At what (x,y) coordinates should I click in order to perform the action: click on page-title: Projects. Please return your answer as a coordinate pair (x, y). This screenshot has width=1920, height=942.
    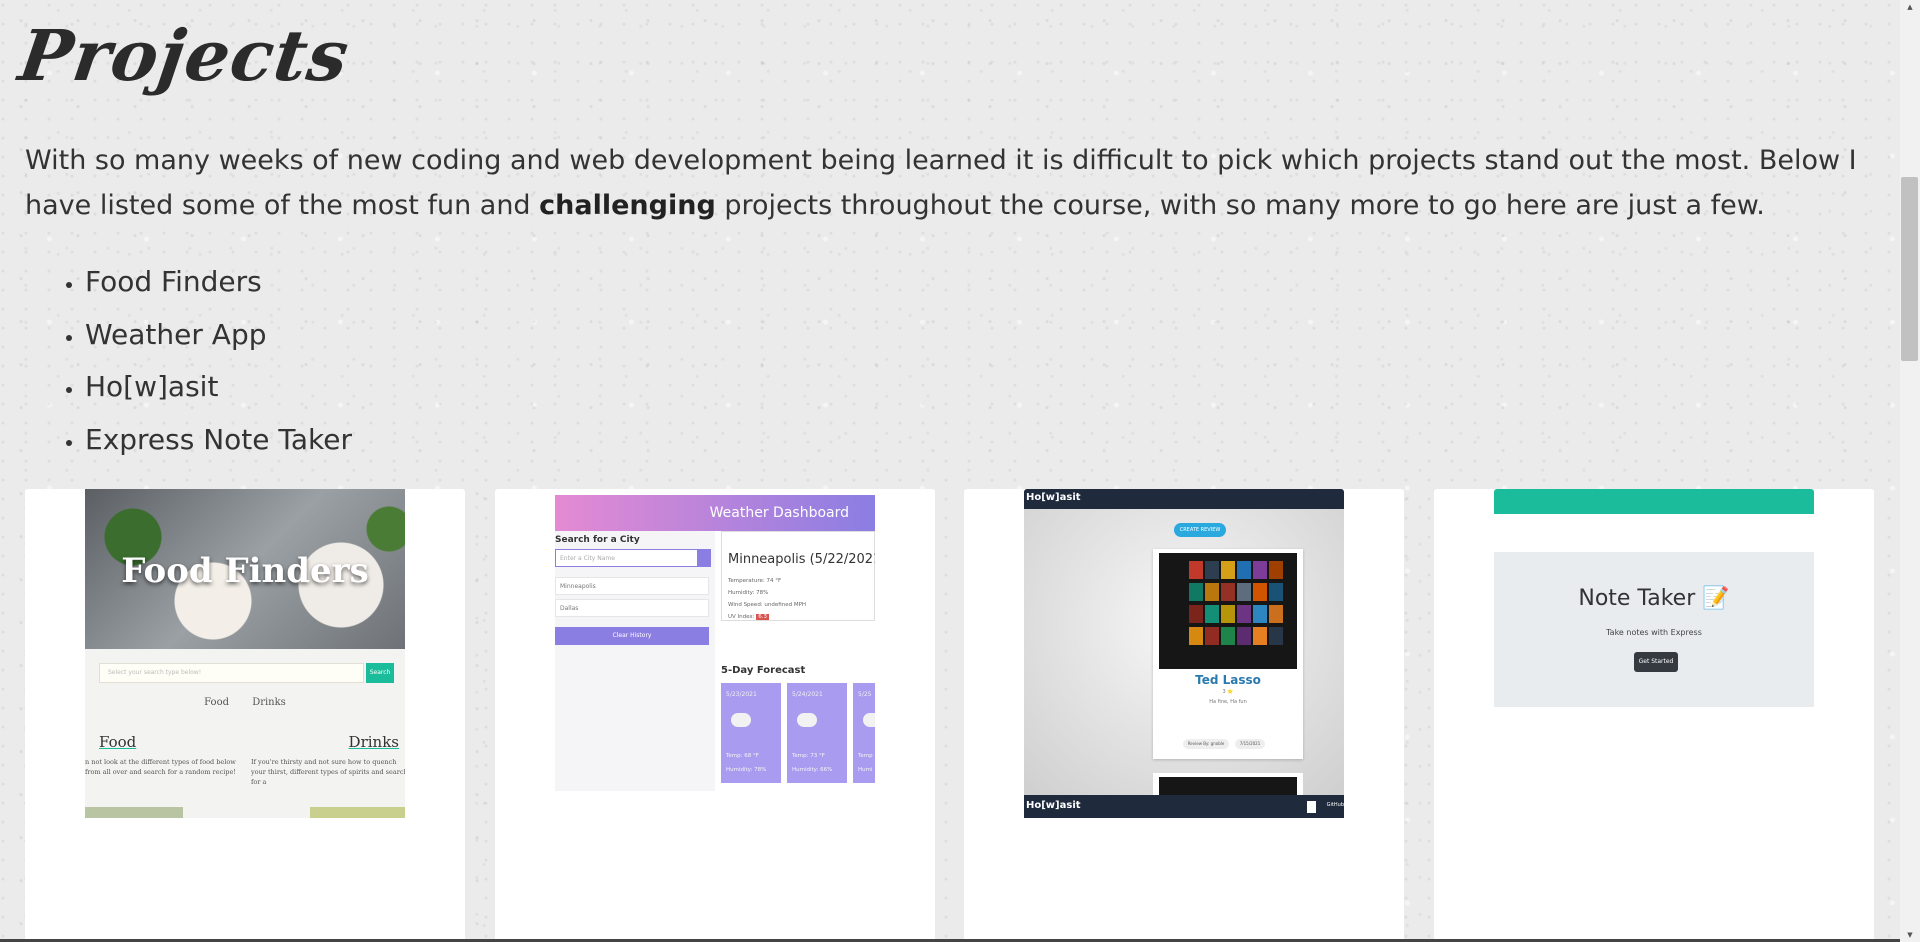
    Looking at the image, I should click on (184, 55).